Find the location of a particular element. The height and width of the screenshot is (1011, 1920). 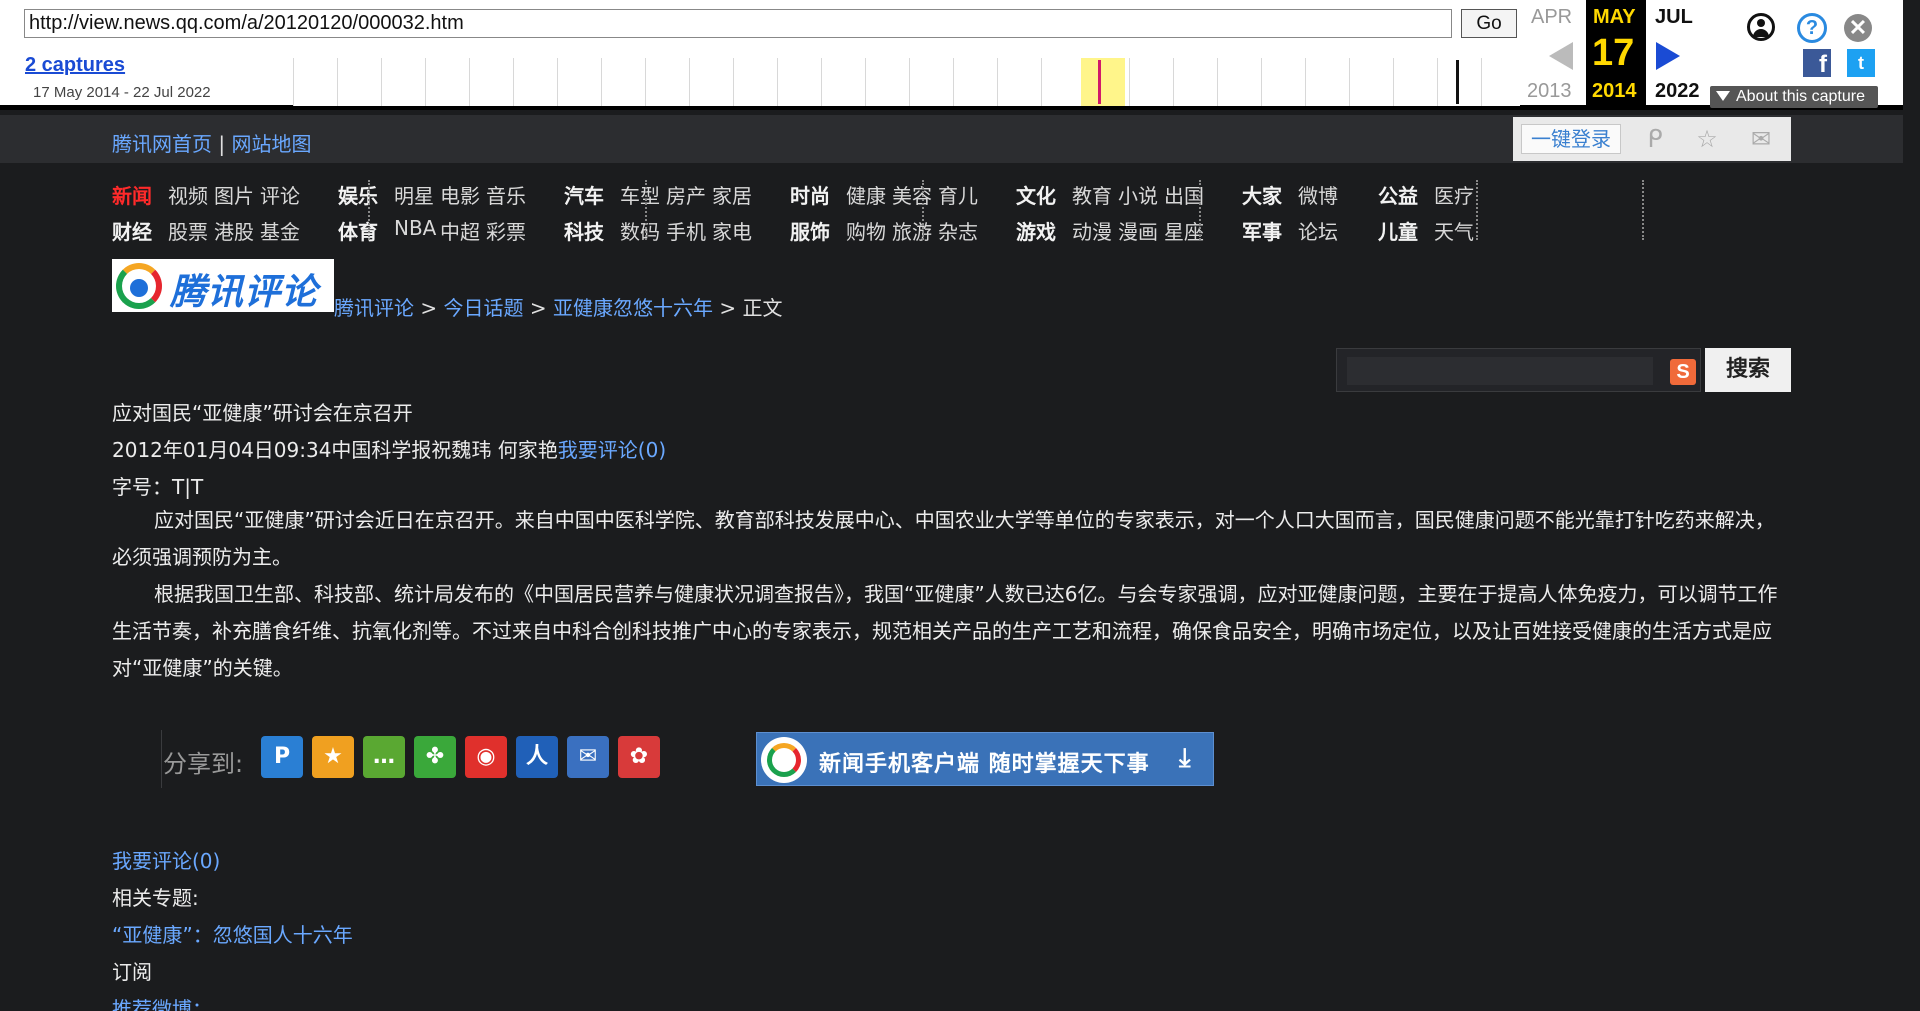

about-capture-button: About this capture is located at coordinates (1794, 97).